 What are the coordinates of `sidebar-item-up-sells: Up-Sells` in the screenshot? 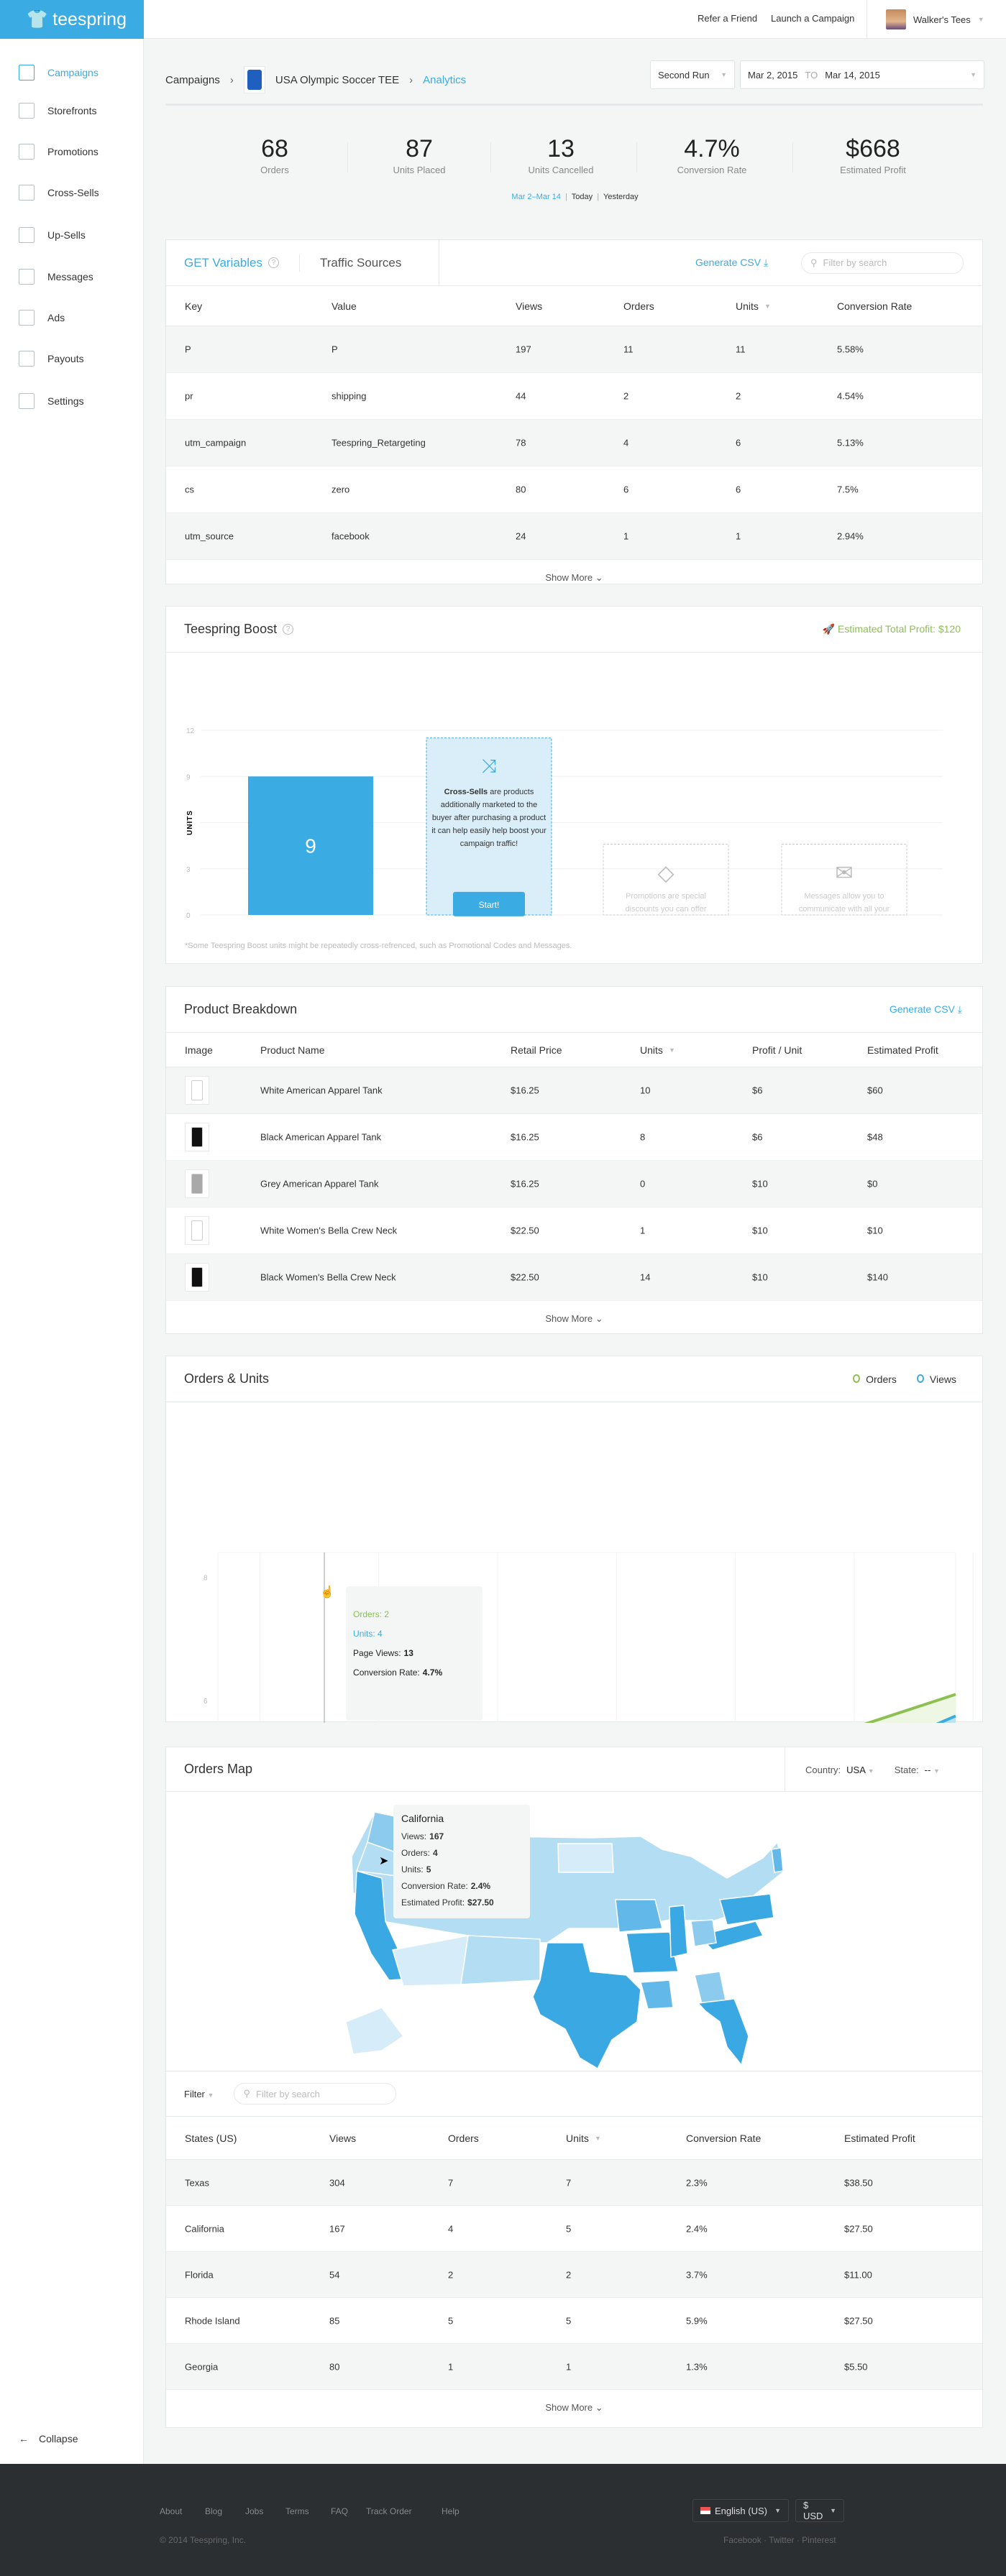 It's located at (53, 235).